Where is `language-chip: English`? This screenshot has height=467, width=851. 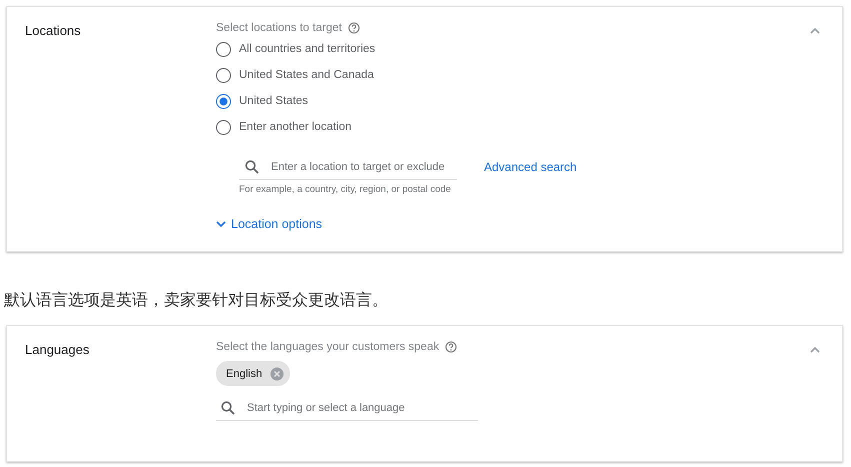
language-chip: English is located at coordinates (253, 373).